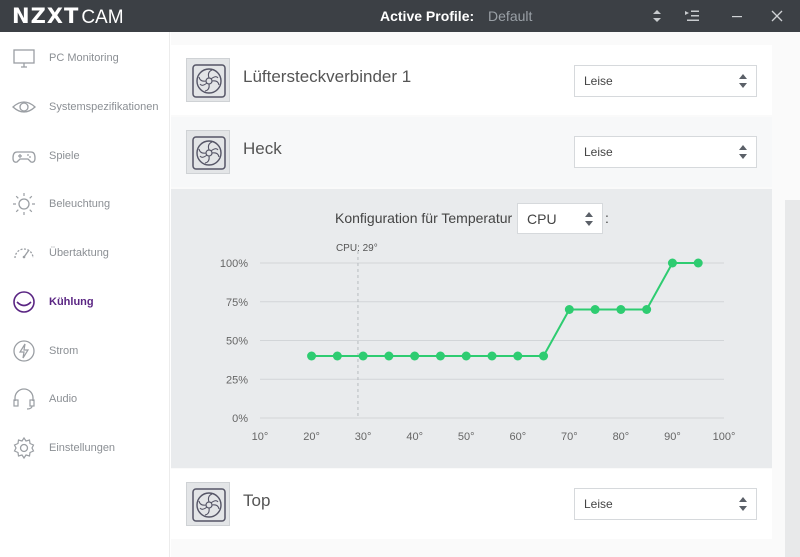 The image size is (800, 557). I want to click on close-icon, so click(777, 16).